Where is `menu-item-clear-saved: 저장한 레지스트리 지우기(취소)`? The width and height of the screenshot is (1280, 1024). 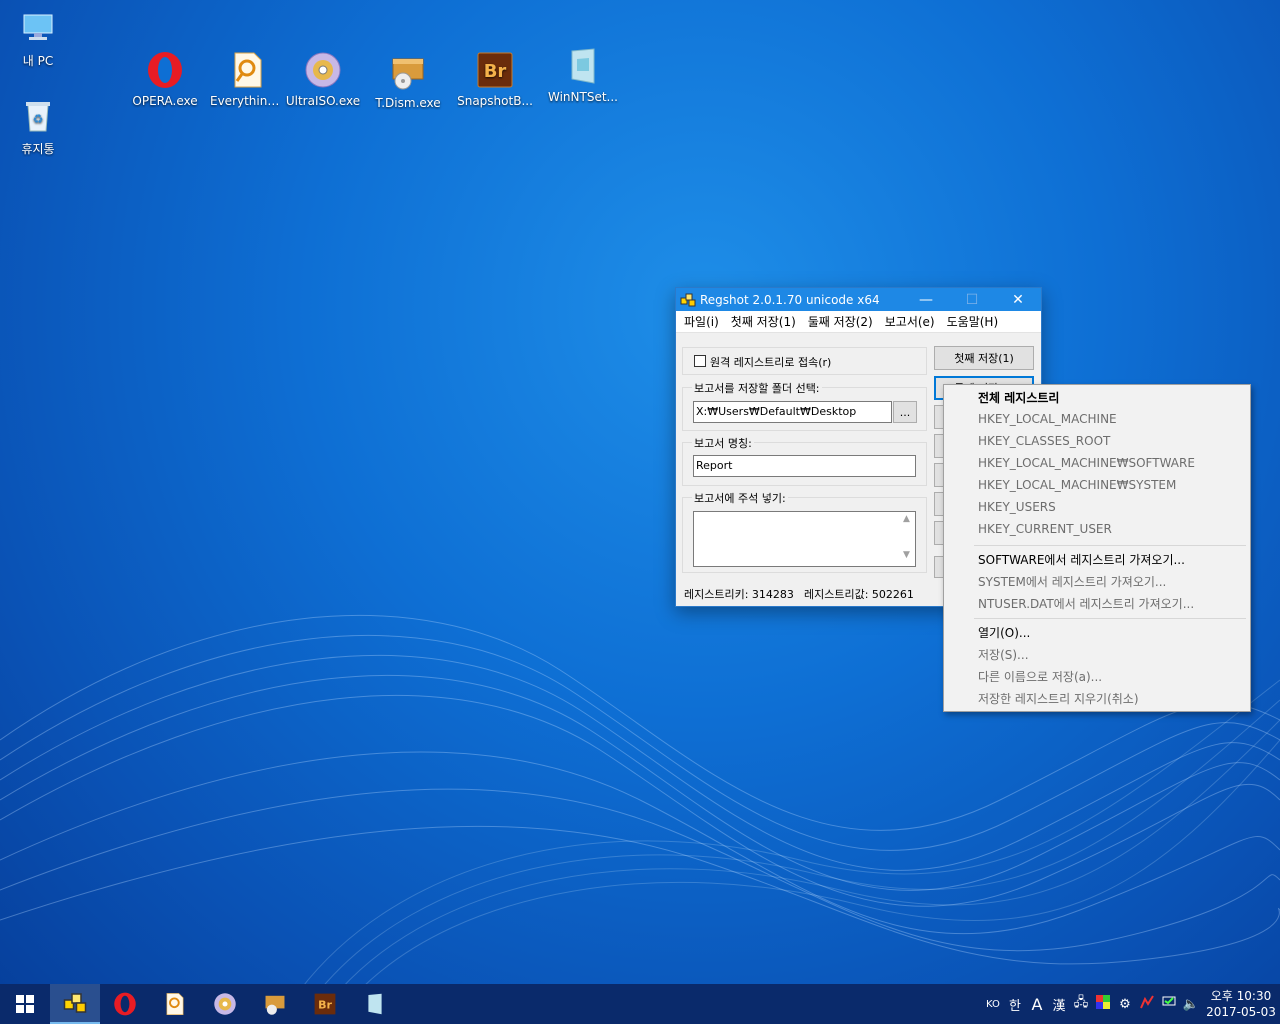 menu-item-clear-saved: 저장한 레지스트리 지우기(취소) is located at coordinates (1058, 699).